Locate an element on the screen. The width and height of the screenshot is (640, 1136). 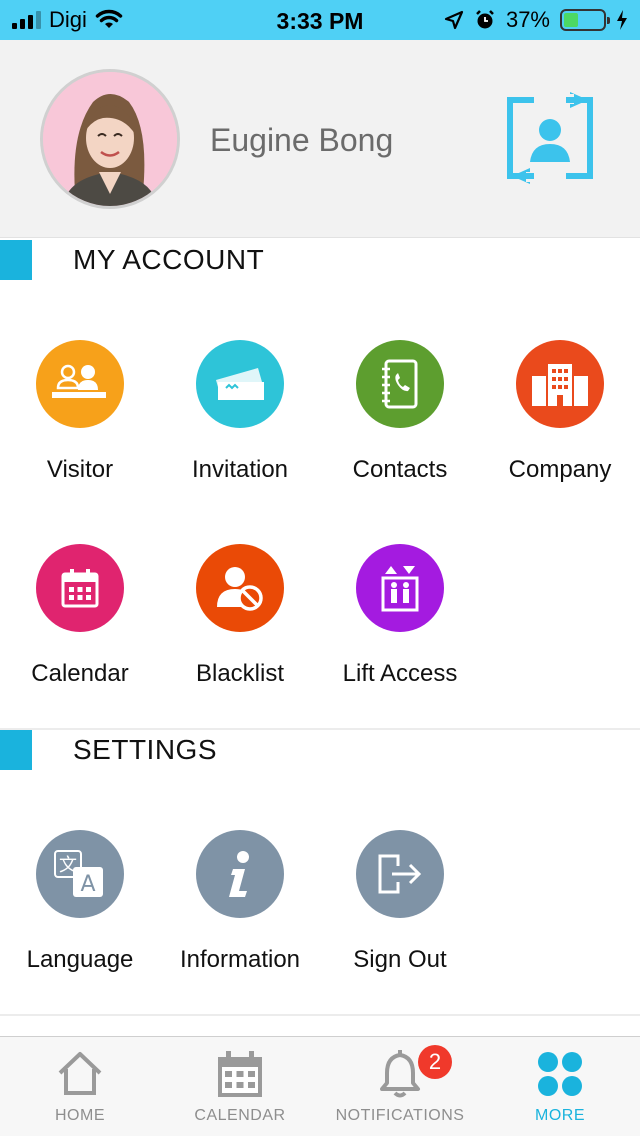
avatar is located at coordinates (110, 139).